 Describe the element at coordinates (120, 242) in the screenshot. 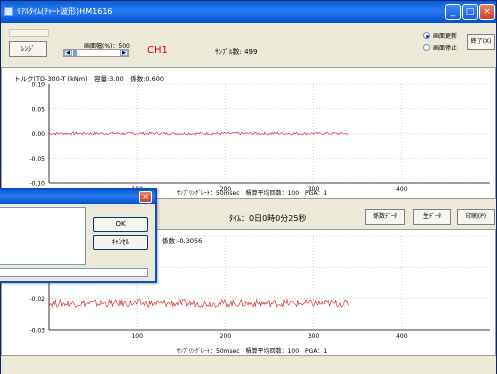

I see `cancel-button: ｷｬﾝｾﾙ` at that location.